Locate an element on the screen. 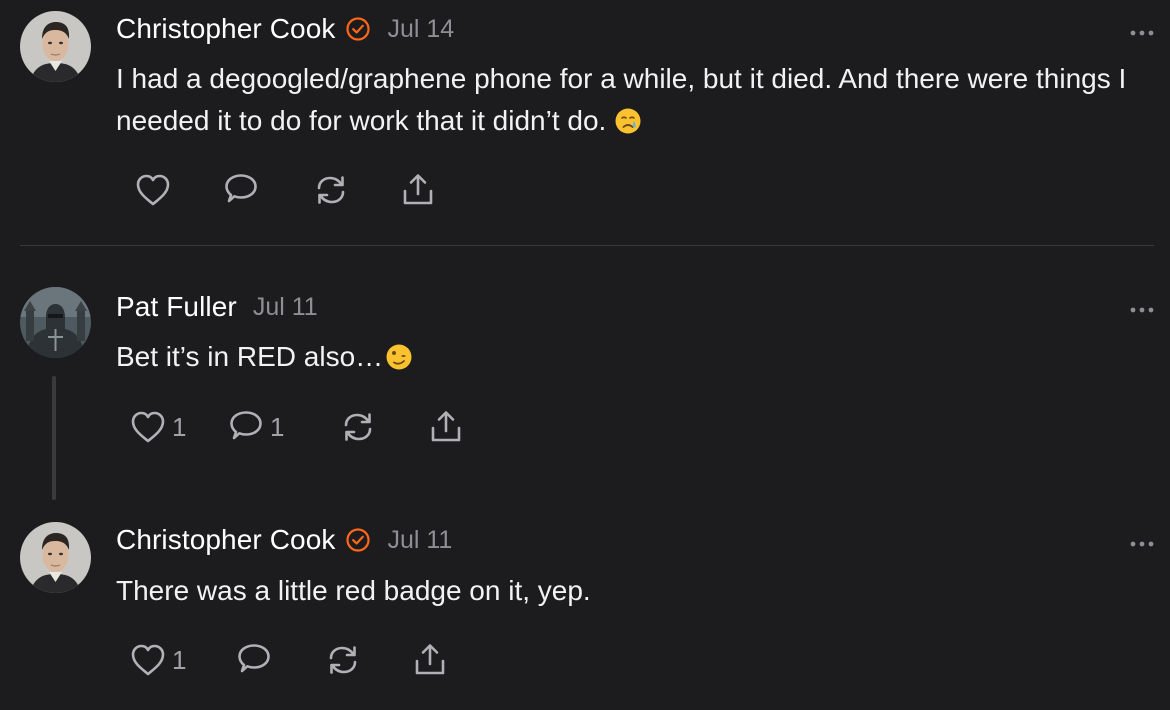 This screenshot has height=710, width=1170. comment-date: Jul 14 is located at coordinates (420, 29).